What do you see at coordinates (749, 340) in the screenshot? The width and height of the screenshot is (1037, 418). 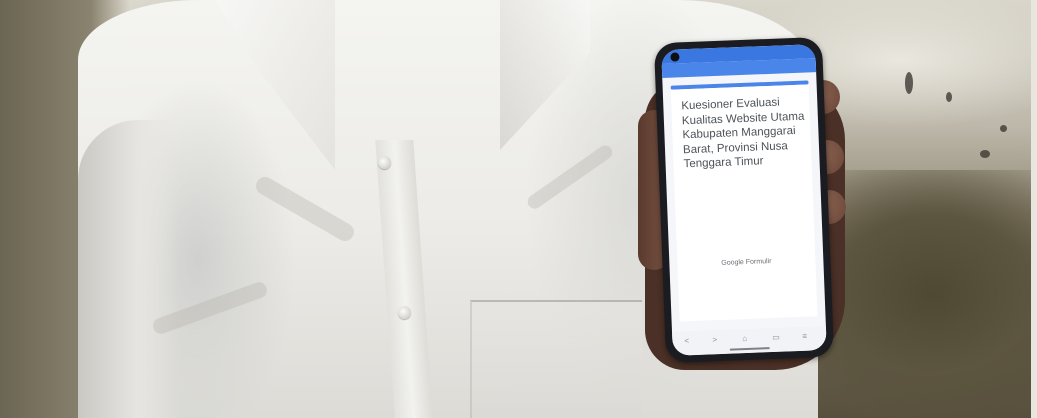 I see `browser-nav-bar: < > ⌂ ▭ ≡` at bounding box center [749, 340].